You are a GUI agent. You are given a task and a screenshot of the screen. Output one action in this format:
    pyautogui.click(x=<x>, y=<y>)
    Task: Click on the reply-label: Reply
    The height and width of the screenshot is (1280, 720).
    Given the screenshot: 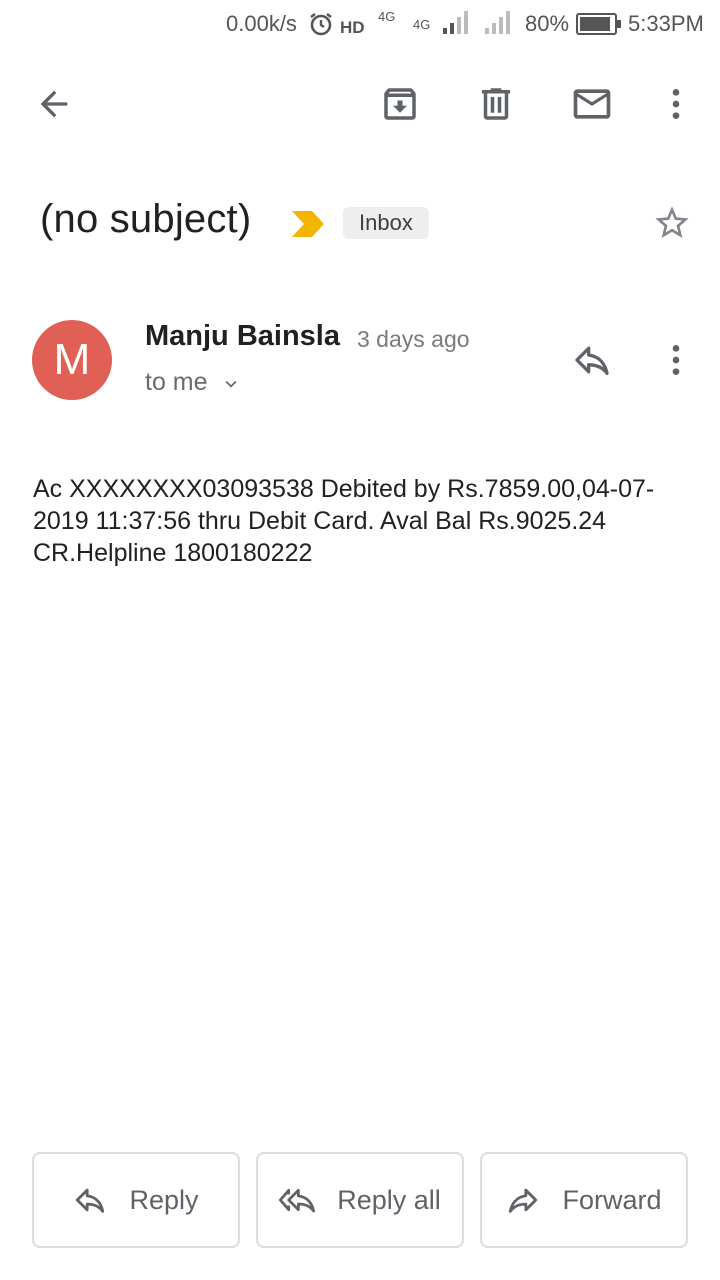 What is the action you would take?
    pyautogui.click(x=164, y=1199)
    